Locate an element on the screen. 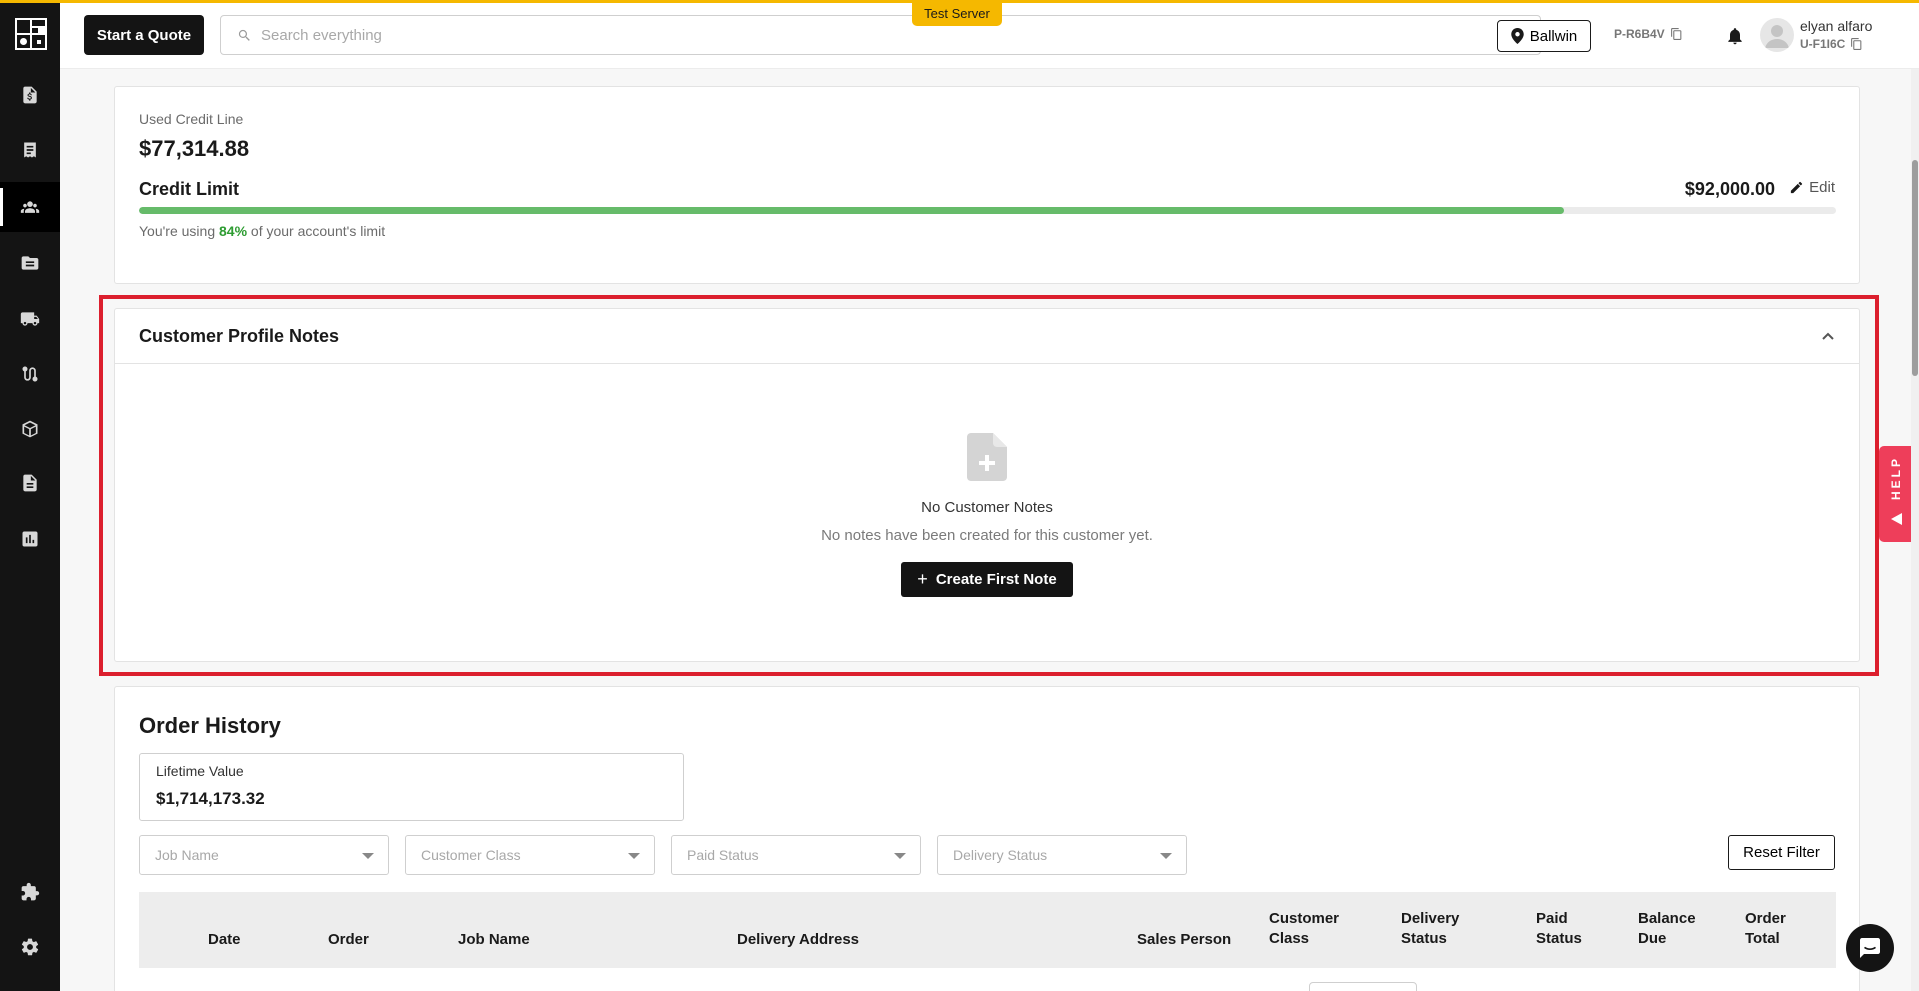 The height and width of the screenshot is (991, 1919). help-tab: HELP is located at coordinates (1897, 494).